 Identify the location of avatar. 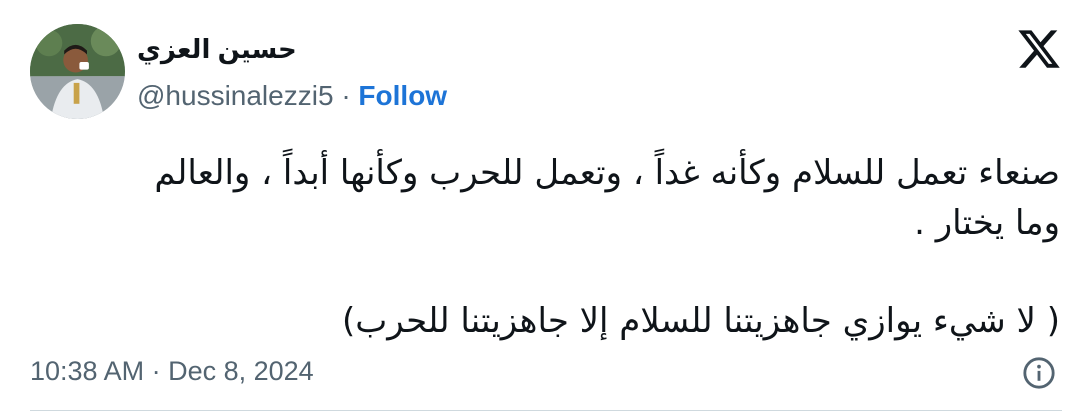
(77, 71).